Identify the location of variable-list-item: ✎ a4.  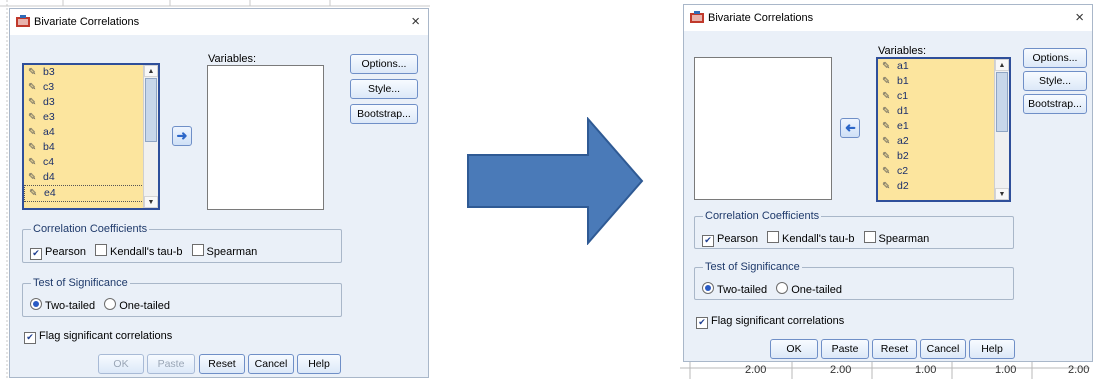
(91, 132).